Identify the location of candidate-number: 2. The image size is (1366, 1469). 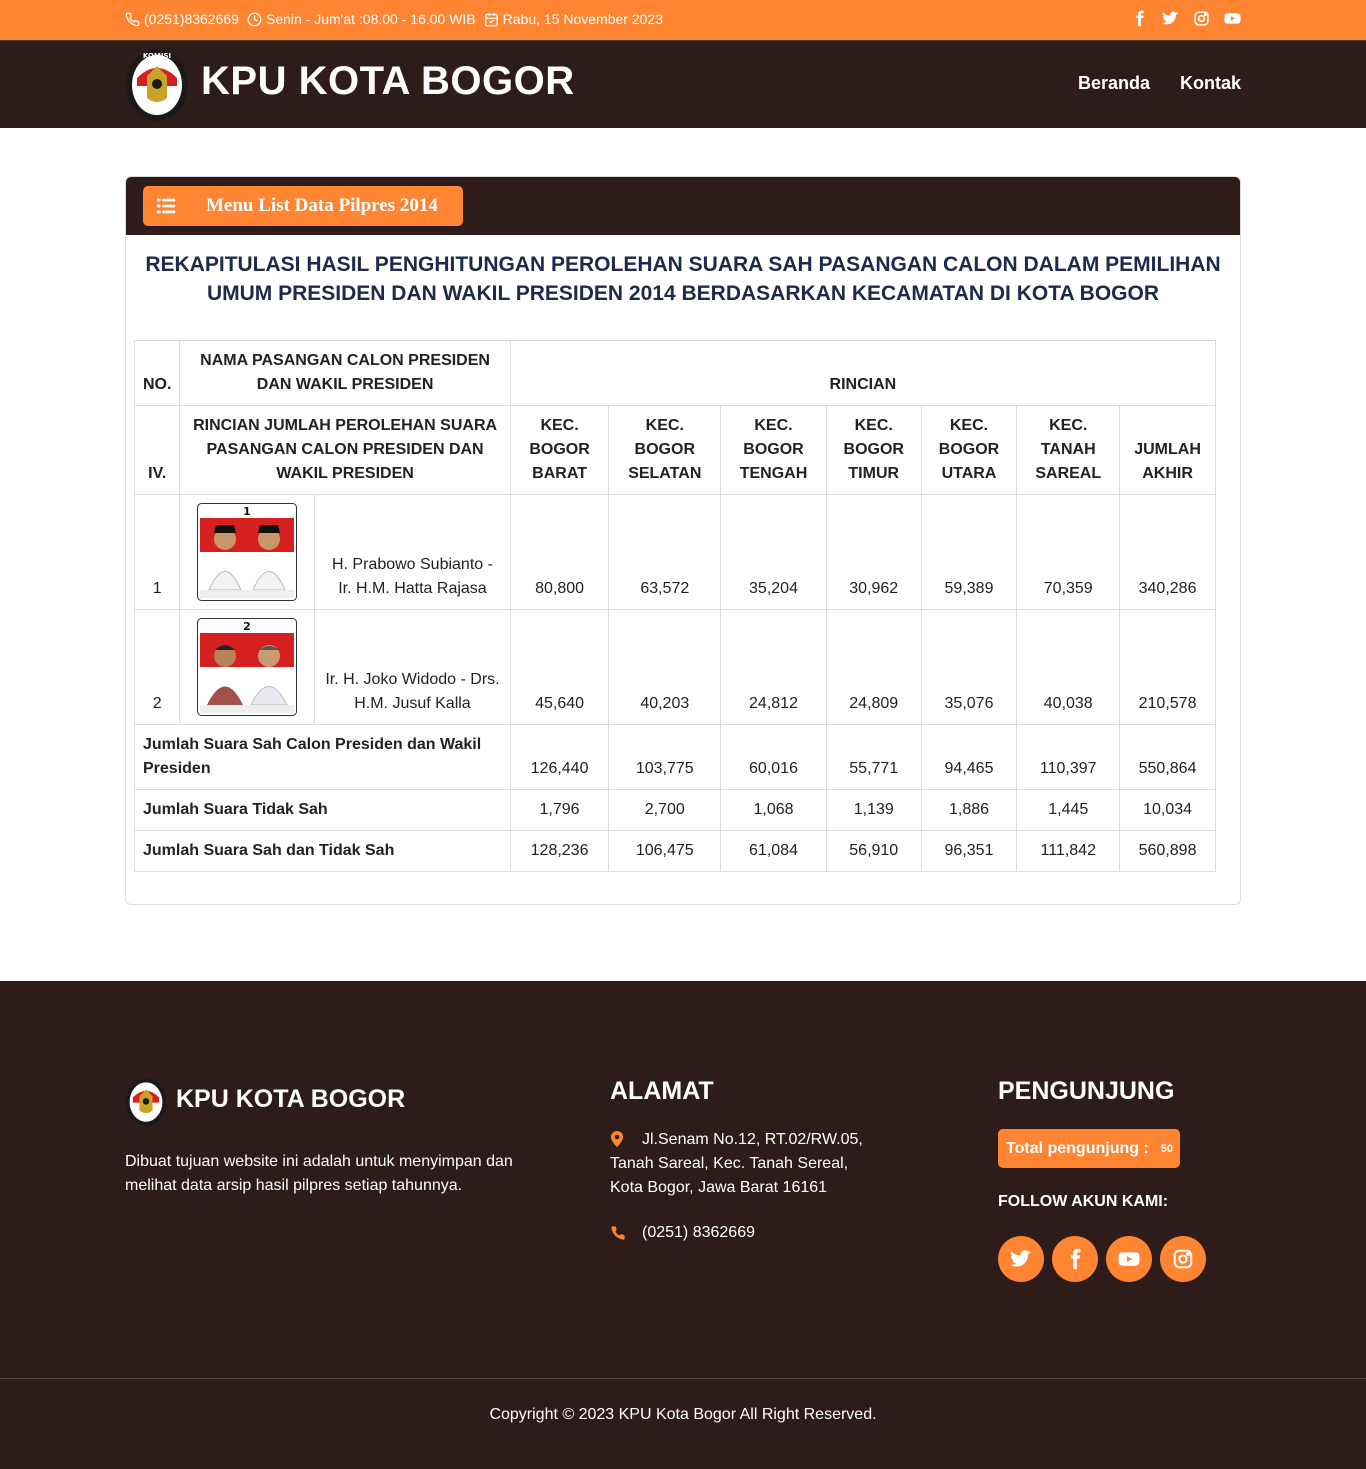
(248, 626).